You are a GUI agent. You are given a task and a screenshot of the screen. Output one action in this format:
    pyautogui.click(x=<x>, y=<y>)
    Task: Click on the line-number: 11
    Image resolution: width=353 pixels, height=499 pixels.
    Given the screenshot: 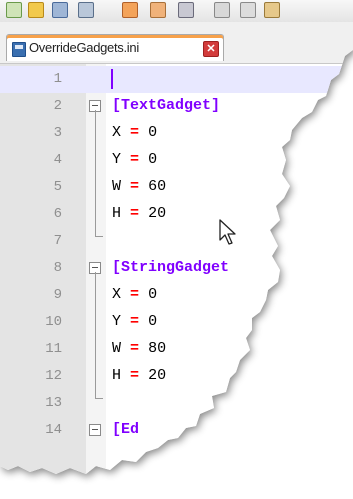 What is the action you would take?
    pyautogui.click(x=53, y=349)
    